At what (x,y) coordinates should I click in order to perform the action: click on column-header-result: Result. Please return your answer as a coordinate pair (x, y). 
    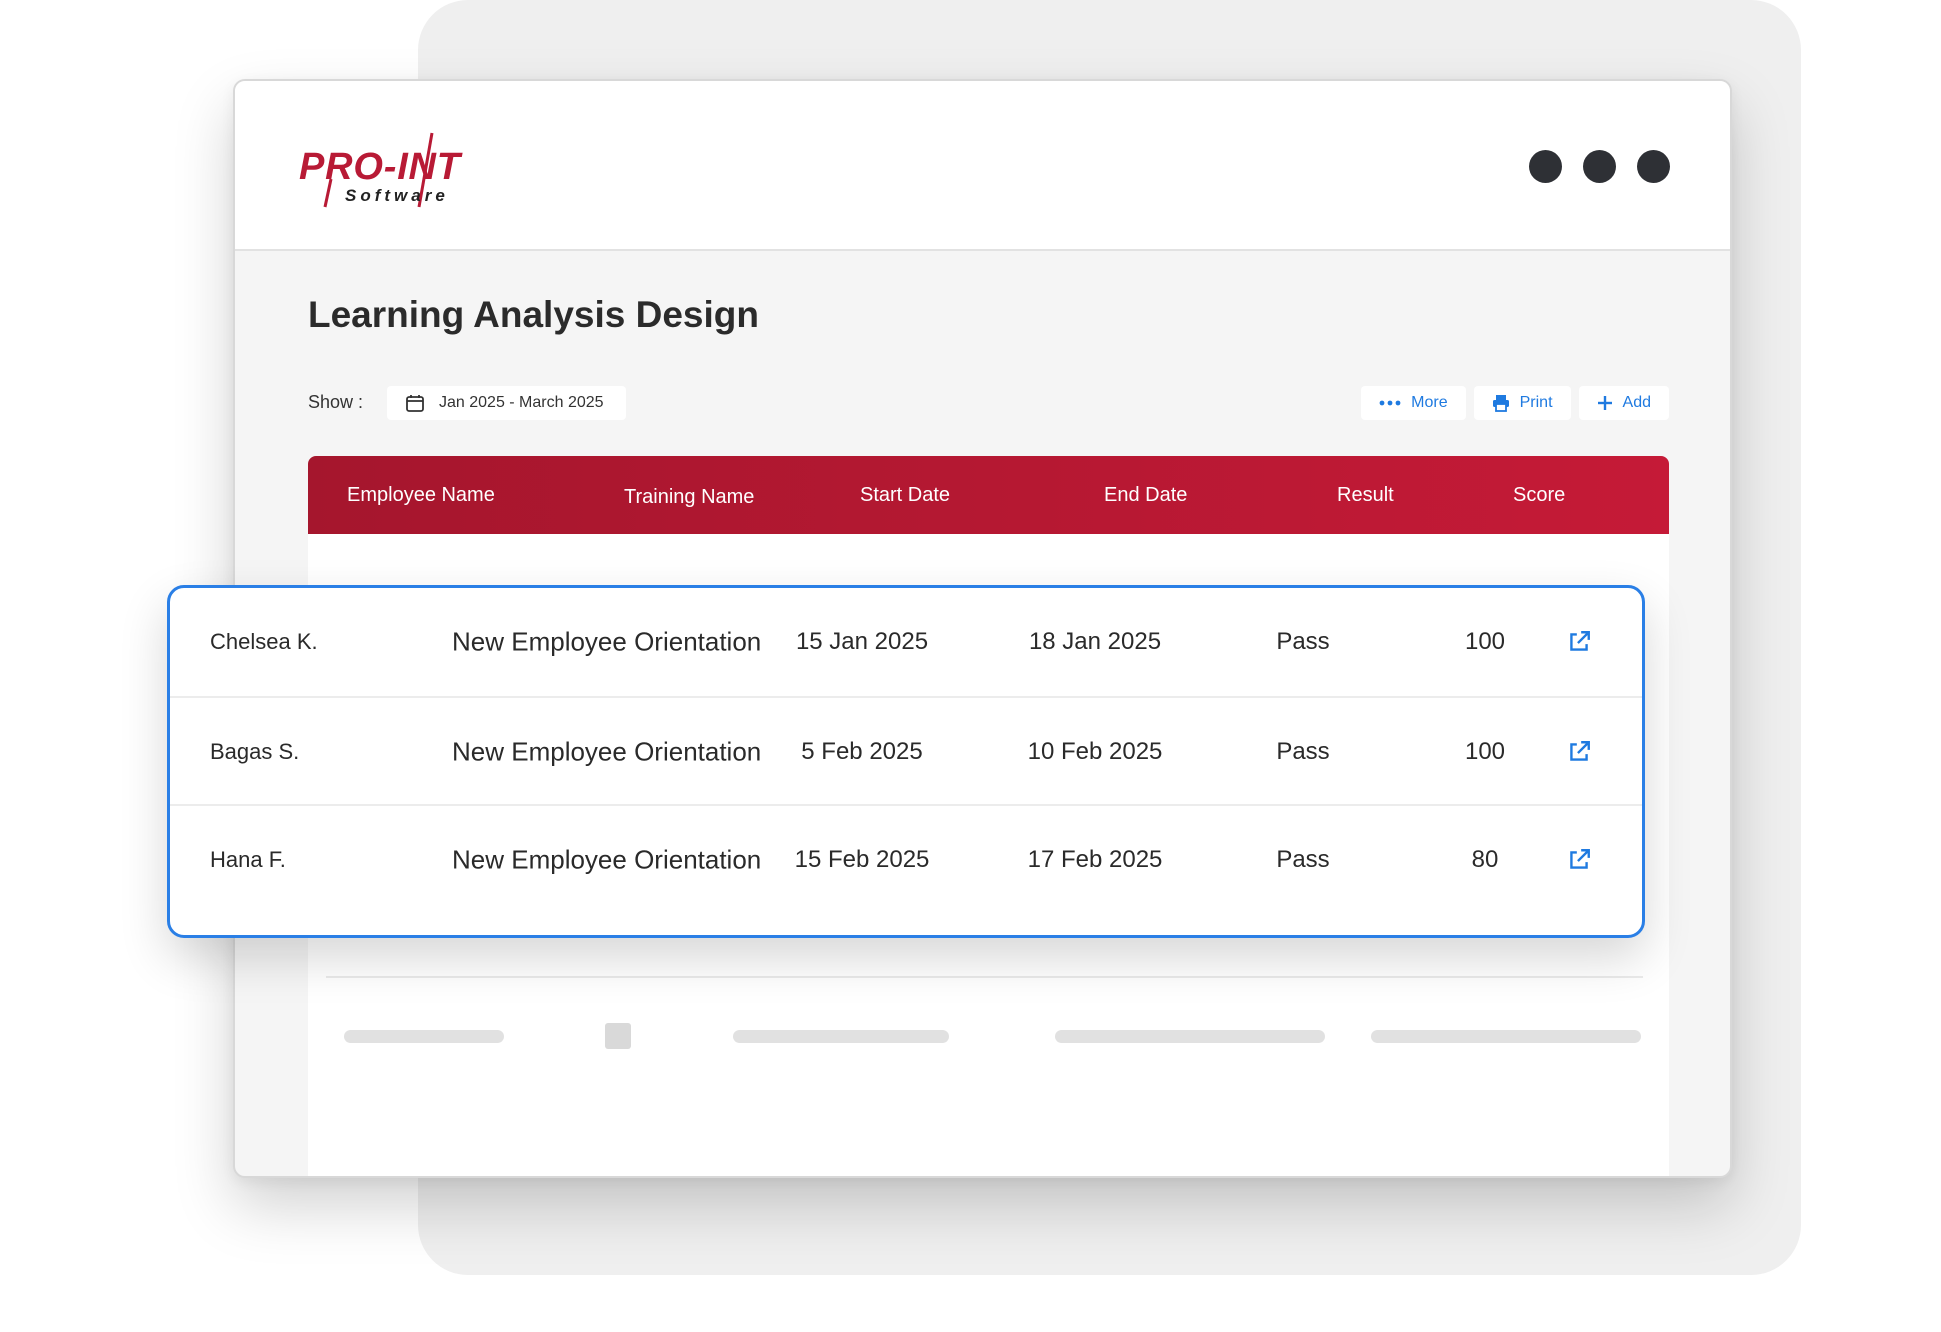
    Looking at the image, I should click on (1365, 495).